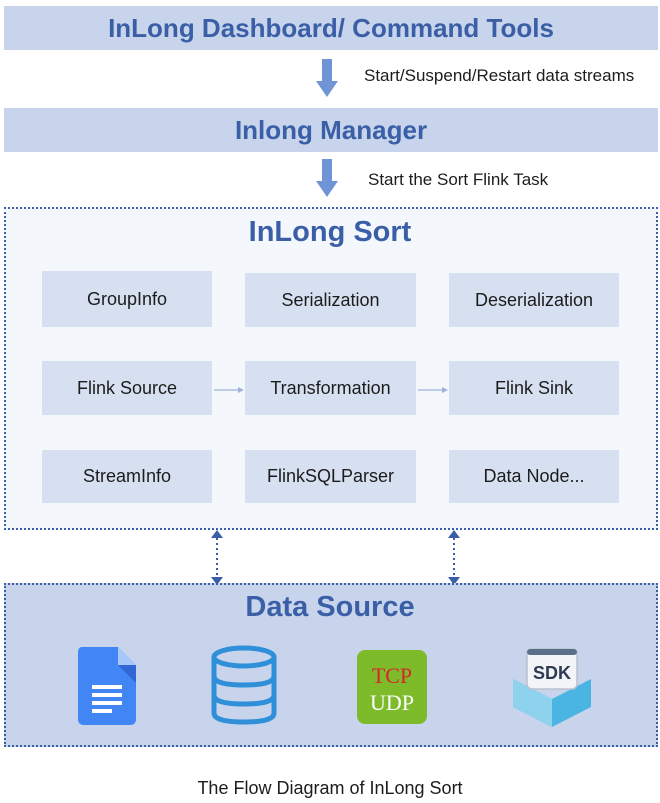 Image resolution: width=660 pixels, height=803 pixels. What do you see at coordinates (330, 388) in the screenshot?
I see `transformation-box: Transformation` at bounding box center [330, 388].